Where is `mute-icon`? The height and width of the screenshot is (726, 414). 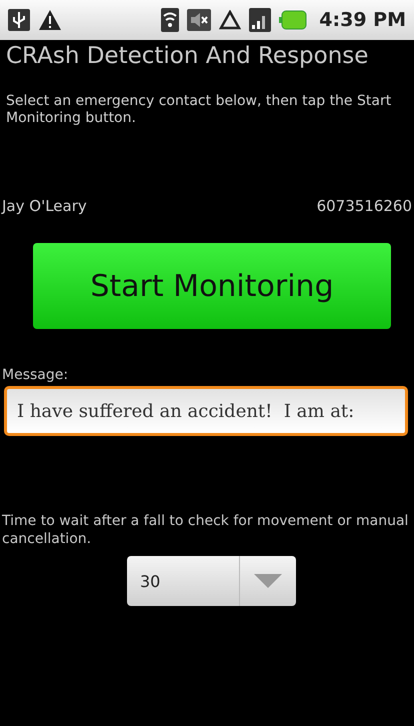
mute-icon is located at coordinates (199, 20).